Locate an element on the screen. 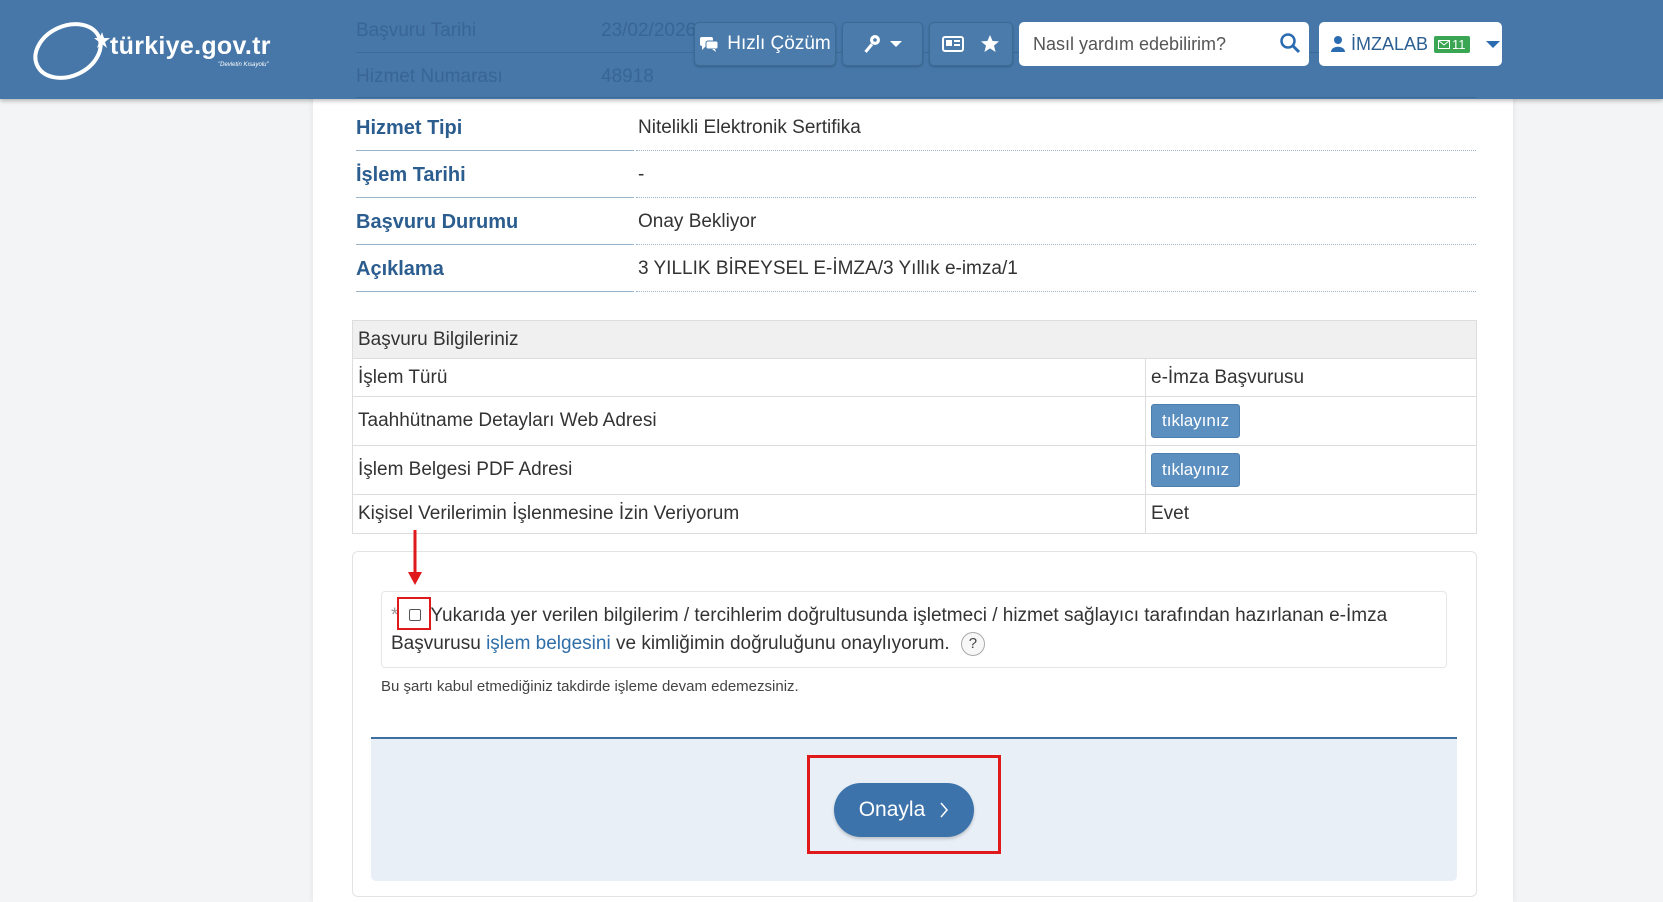 Image resolution: width=1663 pixels, height=902 pixels. key-icon is located at coordinates (871, 44).